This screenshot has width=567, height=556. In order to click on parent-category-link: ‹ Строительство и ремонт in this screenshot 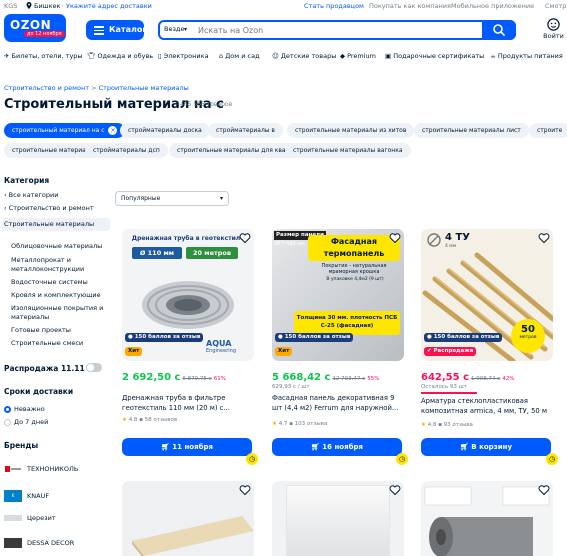, I will do `click(49, 208)`.